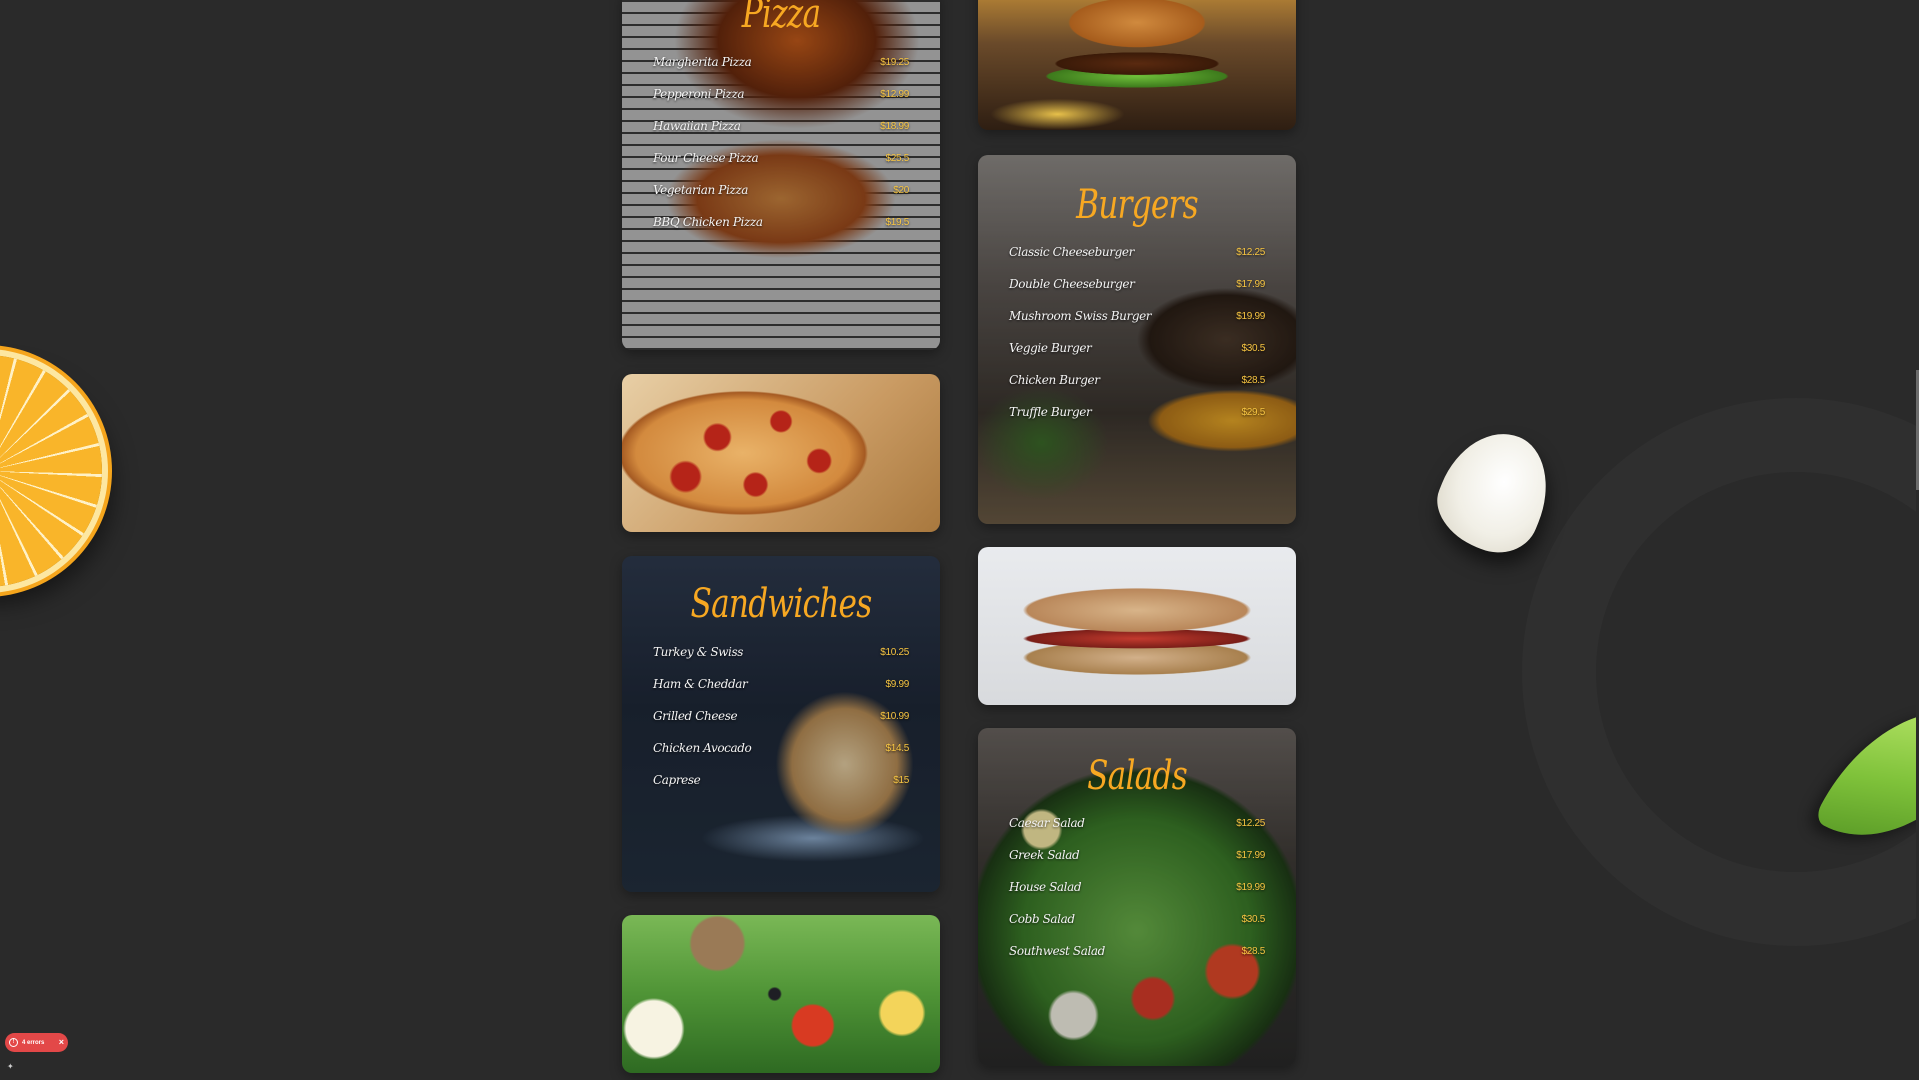 This screenshot has height=1080, width=1919. I want to click on menu-item: Veggie Burger $30.5, so click(1137, 348).